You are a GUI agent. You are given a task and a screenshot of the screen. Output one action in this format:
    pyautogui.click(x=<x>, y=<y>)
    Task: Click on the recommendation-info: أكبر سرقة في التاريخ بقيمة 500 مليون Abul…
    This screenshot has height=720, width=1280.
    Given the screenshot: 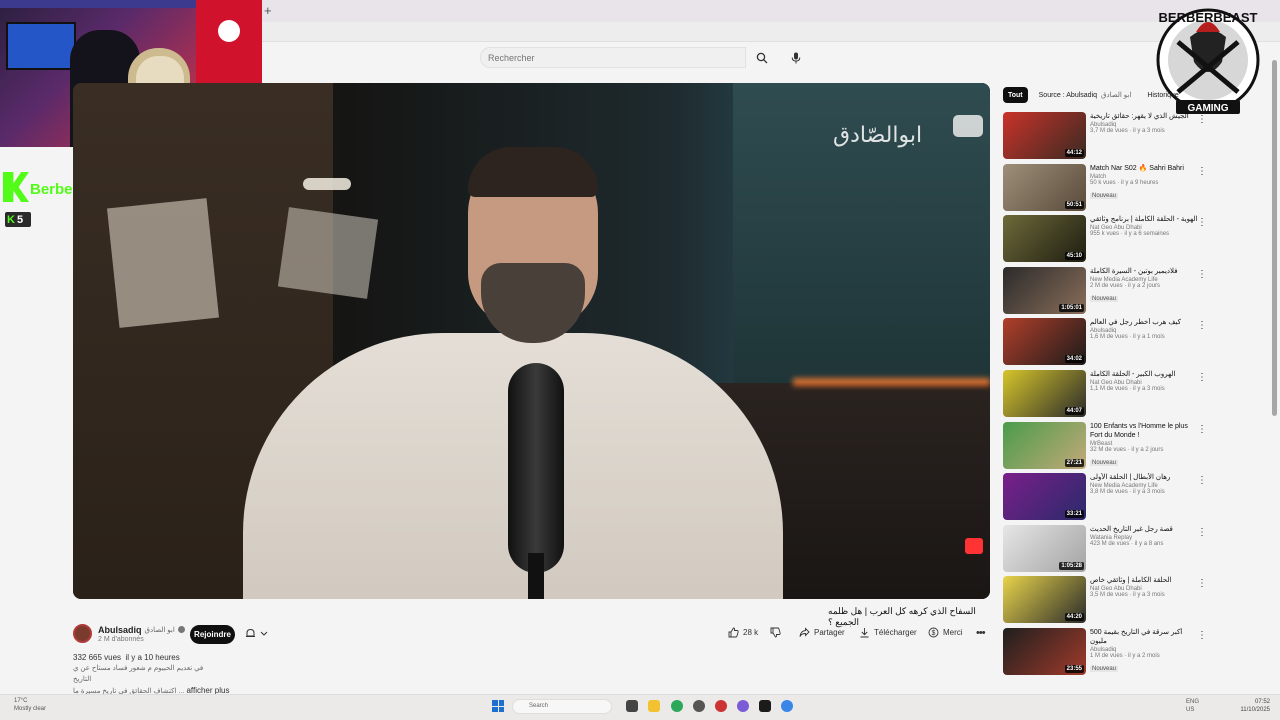 What is the action you would take?
    pyautogui.click(x=1144, y=650)
    